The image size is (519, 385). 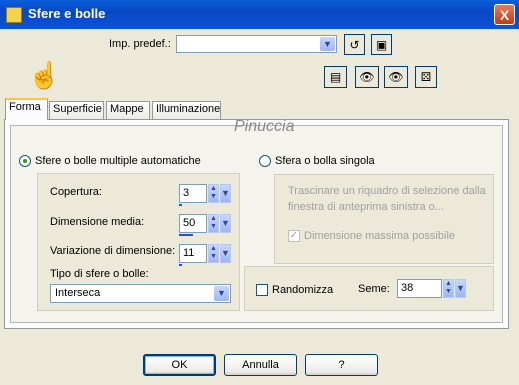 I want to click on tab-superficie: Superficie, so click(x=76, y=110).